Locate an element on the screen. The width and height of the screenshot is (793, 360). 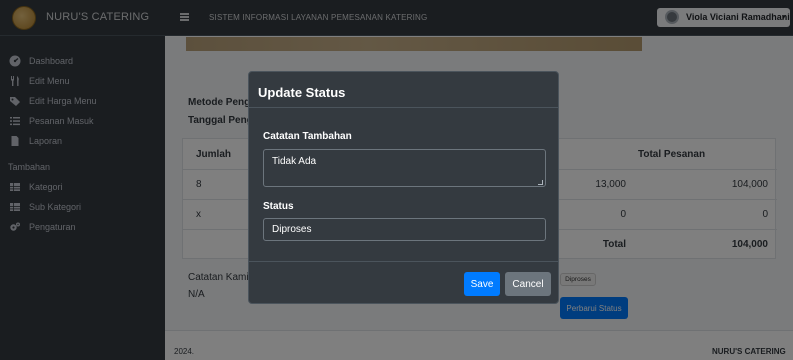
status-label: Status is located at coordinates (278, 206).